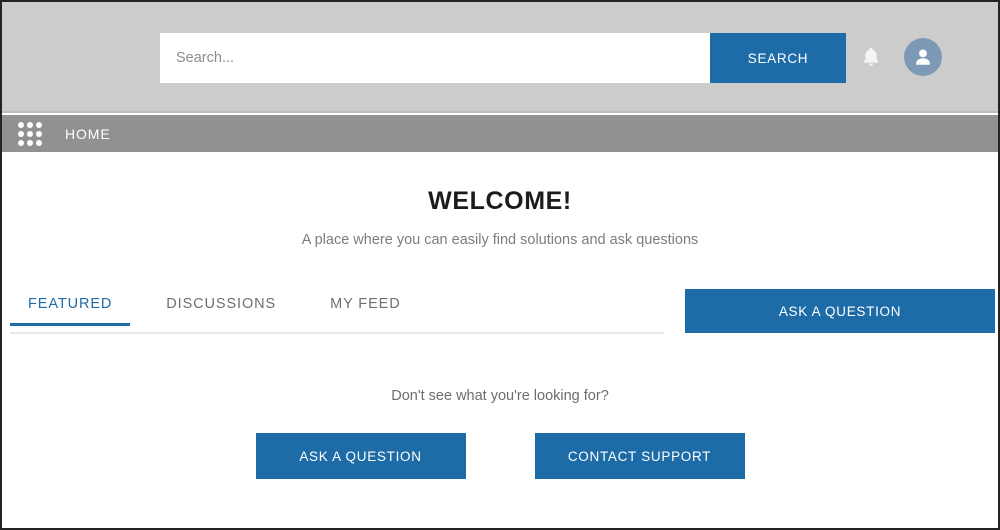 The image size is (1000, 530). What do you see at coordinates (70, 308) in the screenshot?
I see `tab-featured: FEATURED` at bounding box center [70, 308].